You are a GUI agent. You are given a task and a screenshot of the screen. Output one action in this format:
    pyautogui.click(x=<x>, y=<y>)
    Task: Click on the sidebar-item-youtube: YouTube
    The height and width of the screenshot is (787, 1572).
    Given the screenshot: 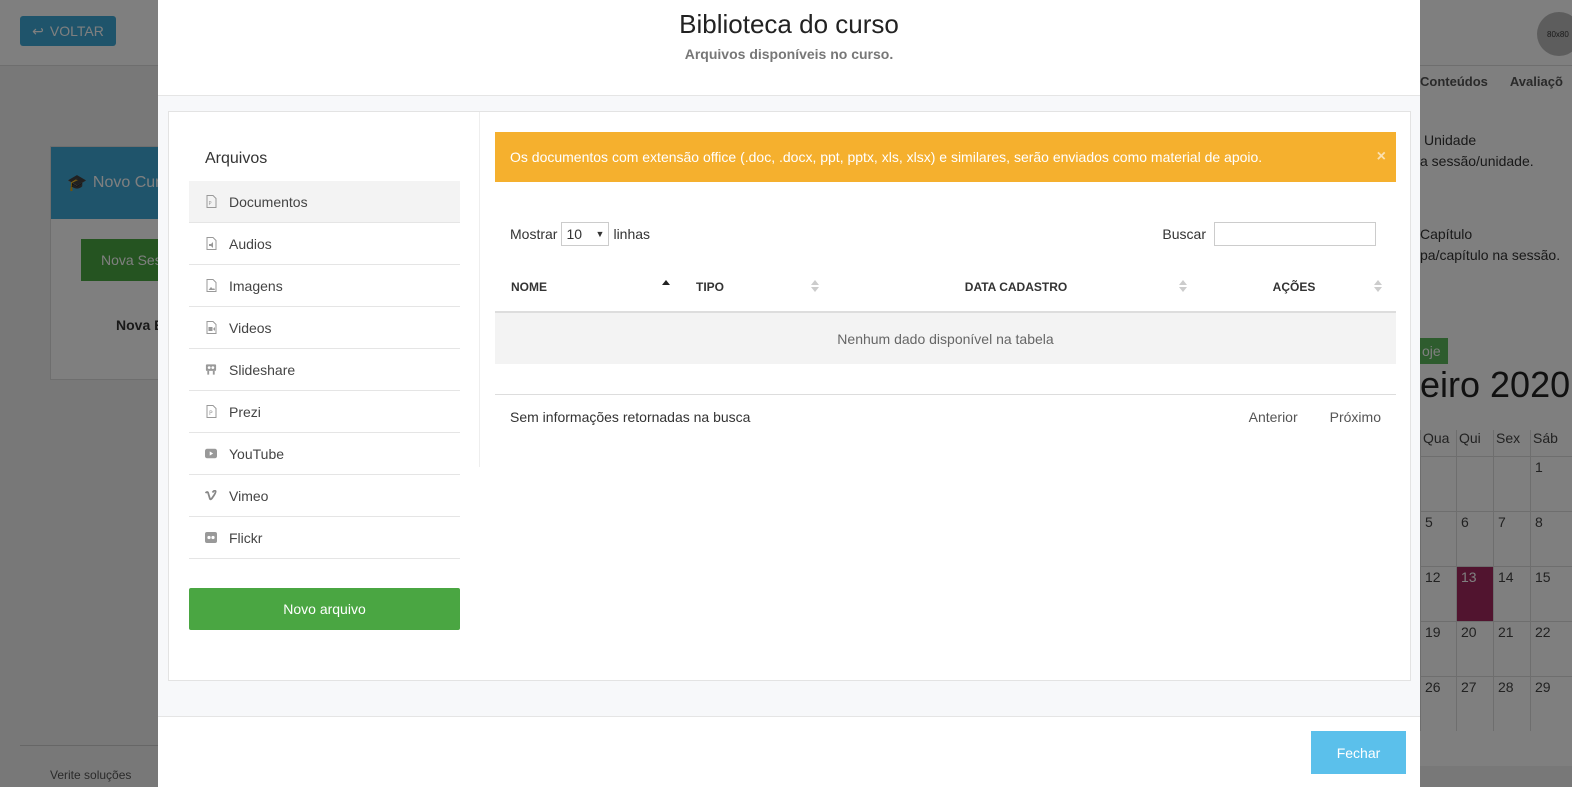 What is the action you would take?
    pyautogui.click(x=324, y=454)
    